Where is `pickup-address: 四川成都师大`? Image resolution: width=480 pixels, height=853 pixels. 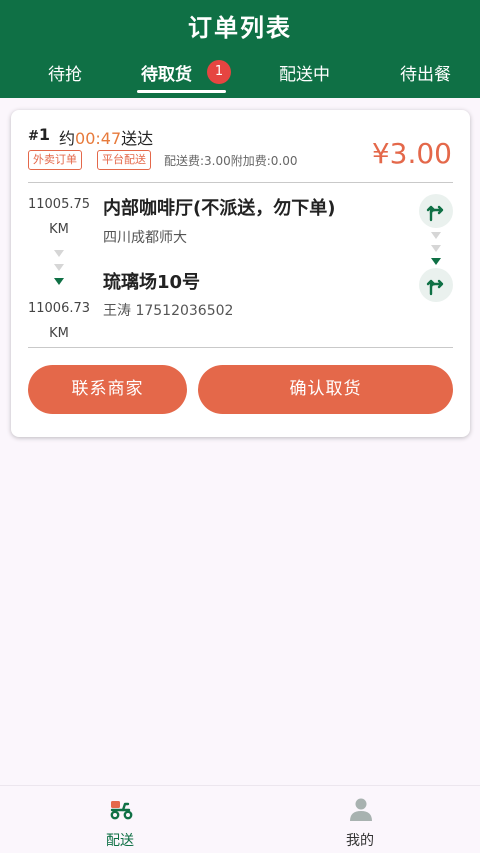 pickup-address: 四川成都师大 is located at coordinates (145, 238).